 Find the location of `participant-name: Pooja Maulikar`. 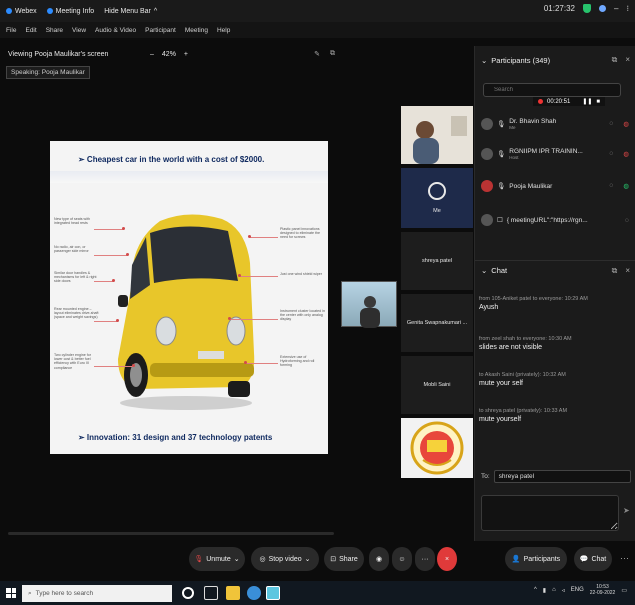

participant-name: Pooja Maulikar is located at coordinates (531, 186).